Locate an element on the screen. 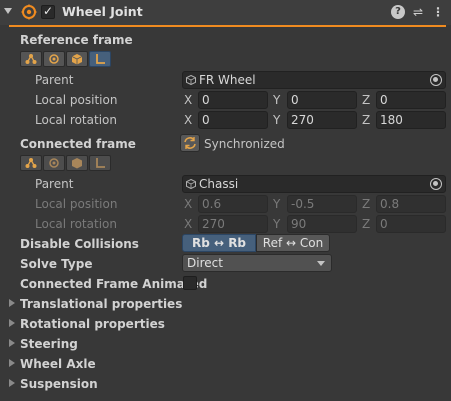 This screenshot has height=401, width=451. component-header: ✓ Wheel Joint ? ⇌ ⋮ is located at coordinates (225, 12).